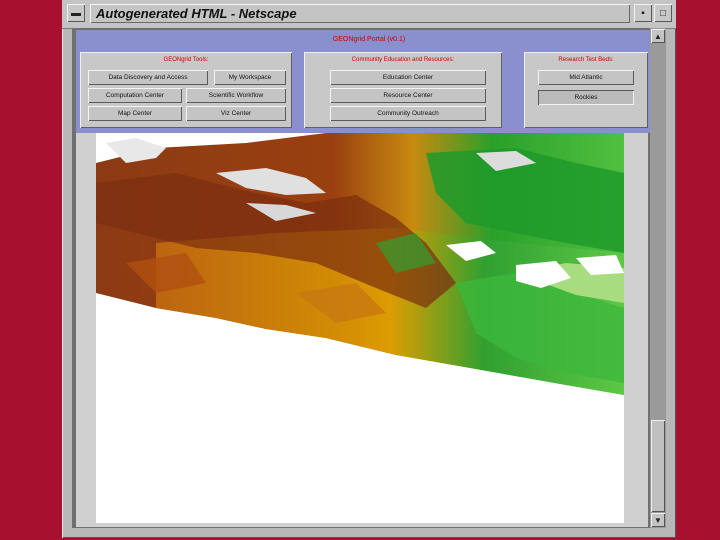 The image size is (720, 540). Describe the element at coordinates (586, 97) in the screenshot. I see `rockies-button: Rockies` at that location.